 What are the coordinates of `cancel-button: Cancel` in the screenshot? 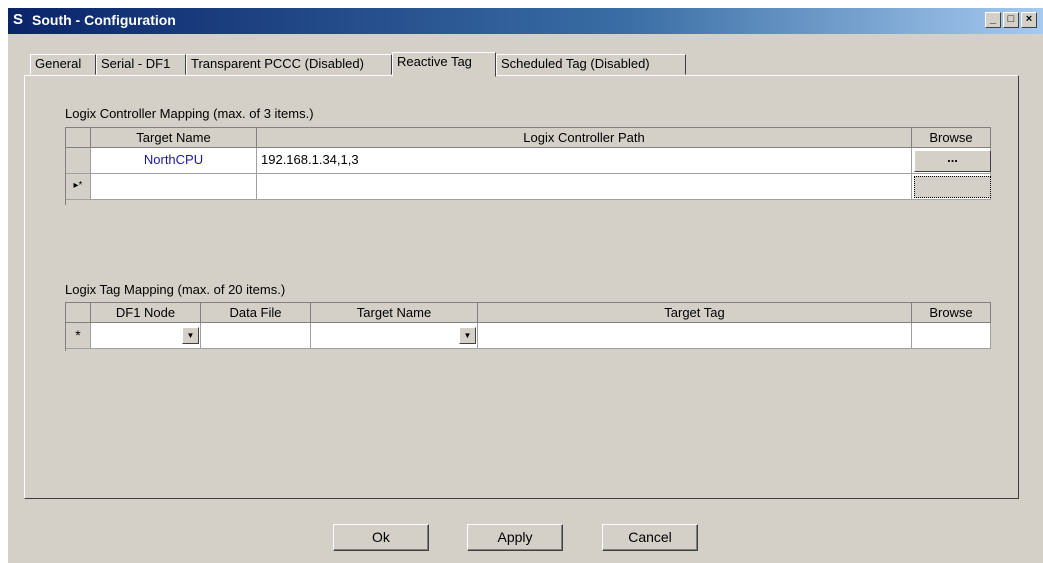 It's located at (650, 537).